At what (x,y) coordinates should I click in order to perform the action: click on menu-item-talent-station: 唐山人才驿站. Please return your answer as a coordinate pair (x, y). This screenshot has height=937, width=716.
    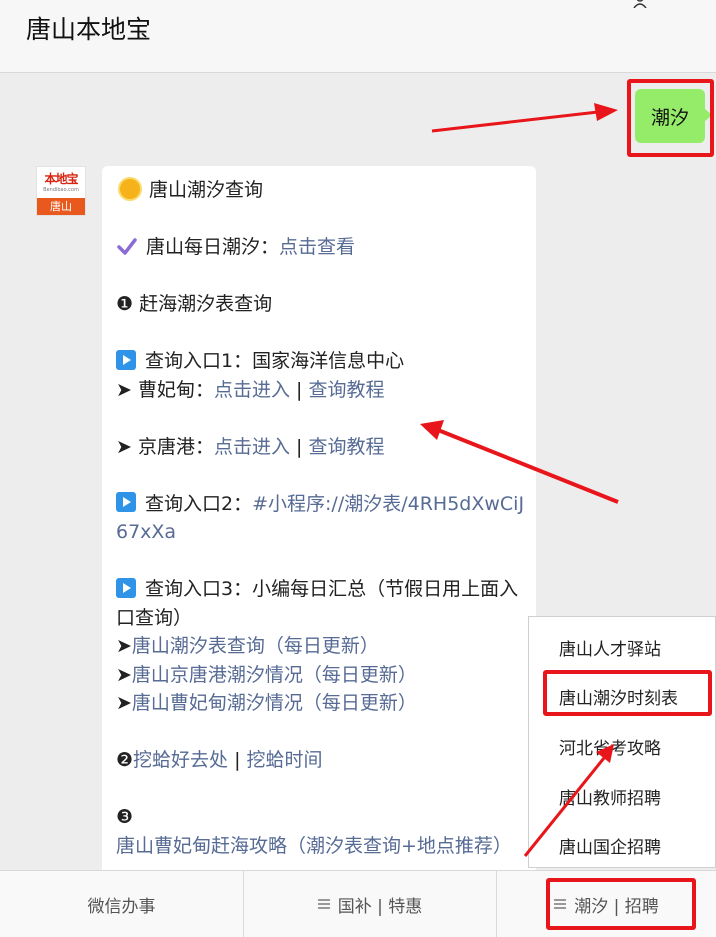
    Looking at the image, I should click on (610, 647).